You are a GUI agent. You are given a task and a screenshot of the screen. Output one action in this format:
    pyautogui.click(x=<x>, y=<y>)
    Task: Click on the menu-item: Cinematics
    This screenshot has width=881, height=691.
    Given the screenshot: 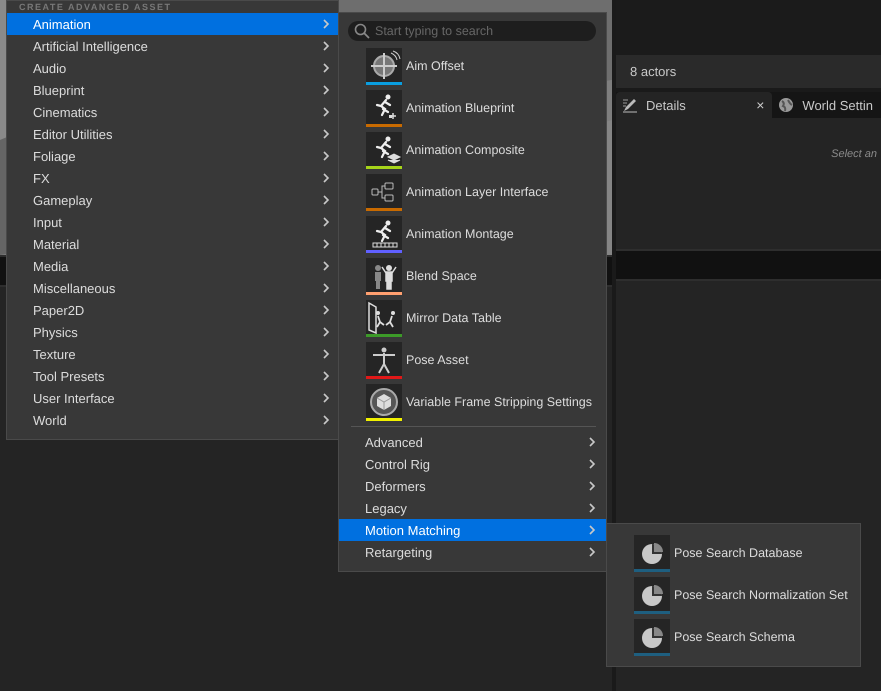 What is the action you would take?
    pyautogui.click(x=172, y=112)
    